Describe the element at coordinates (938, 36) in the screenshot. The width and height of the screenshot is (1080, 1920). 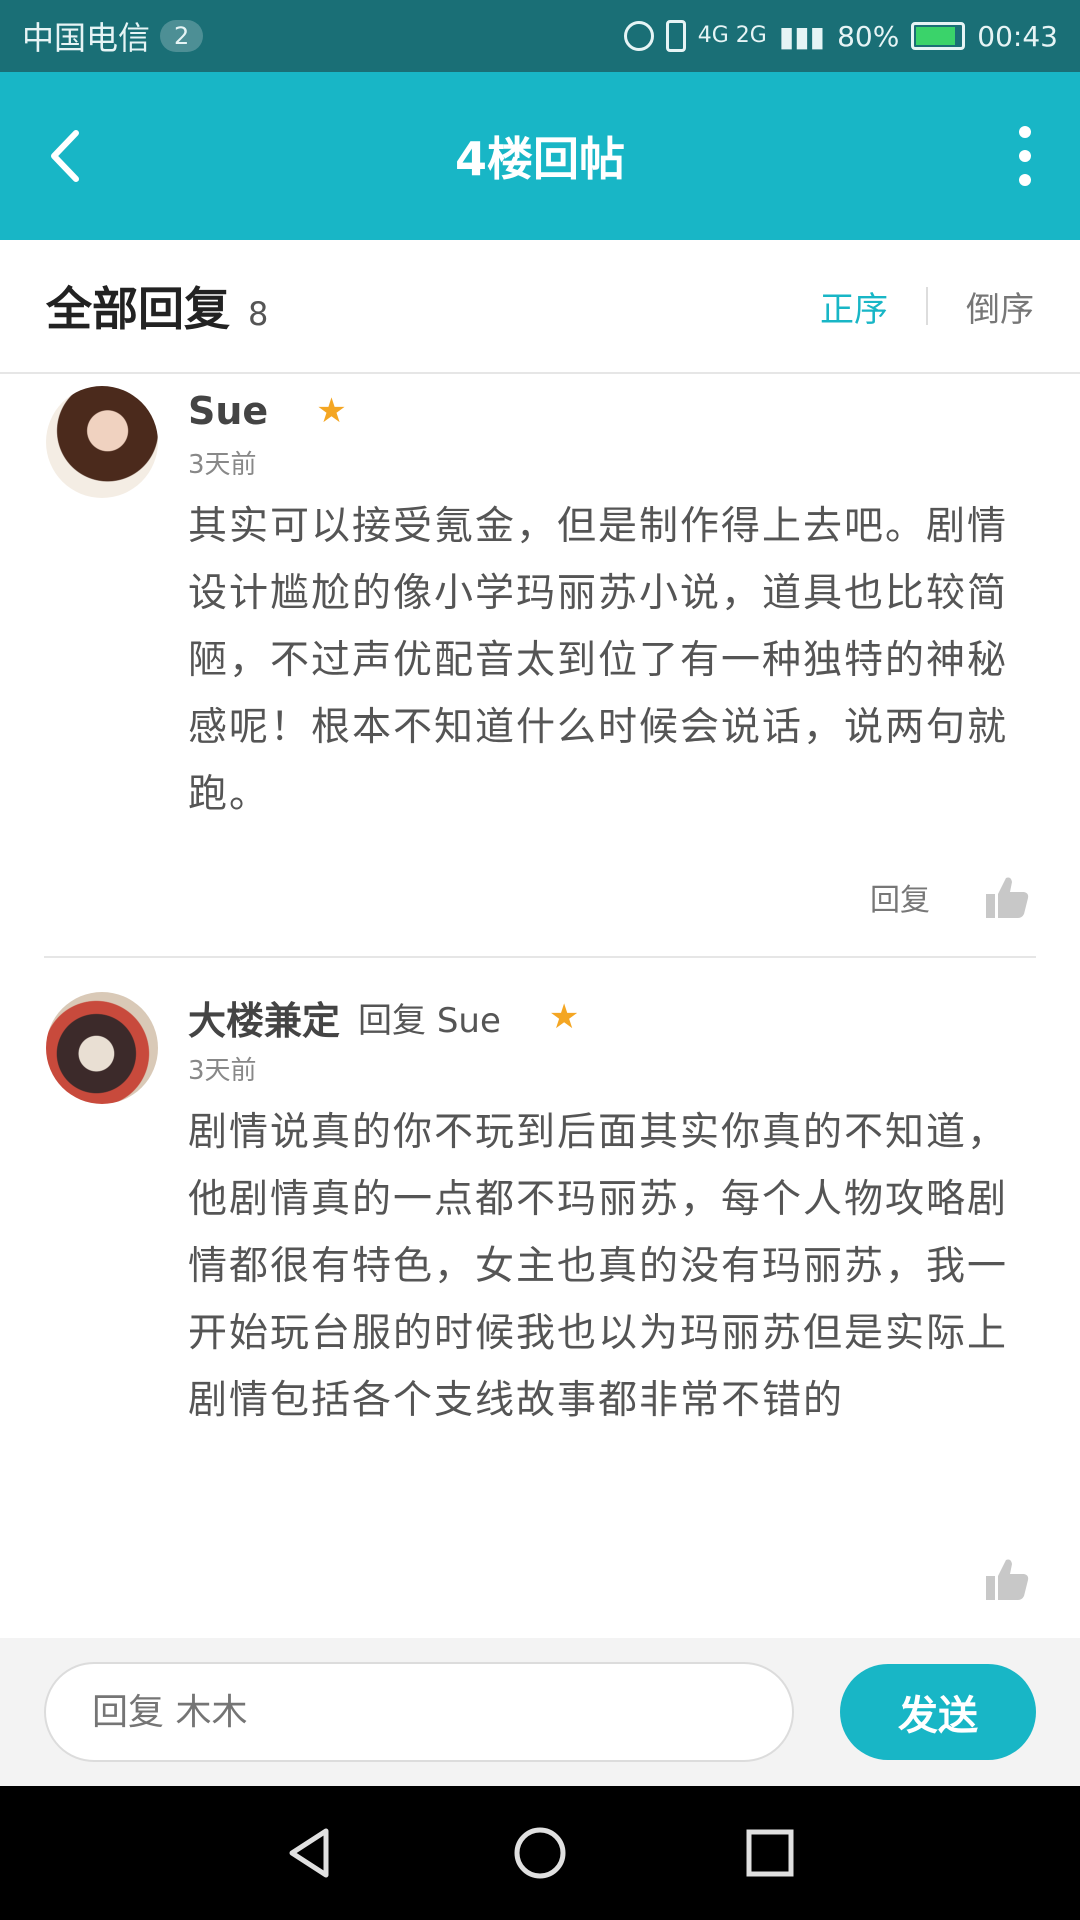
I see `battery-icon` at that location.